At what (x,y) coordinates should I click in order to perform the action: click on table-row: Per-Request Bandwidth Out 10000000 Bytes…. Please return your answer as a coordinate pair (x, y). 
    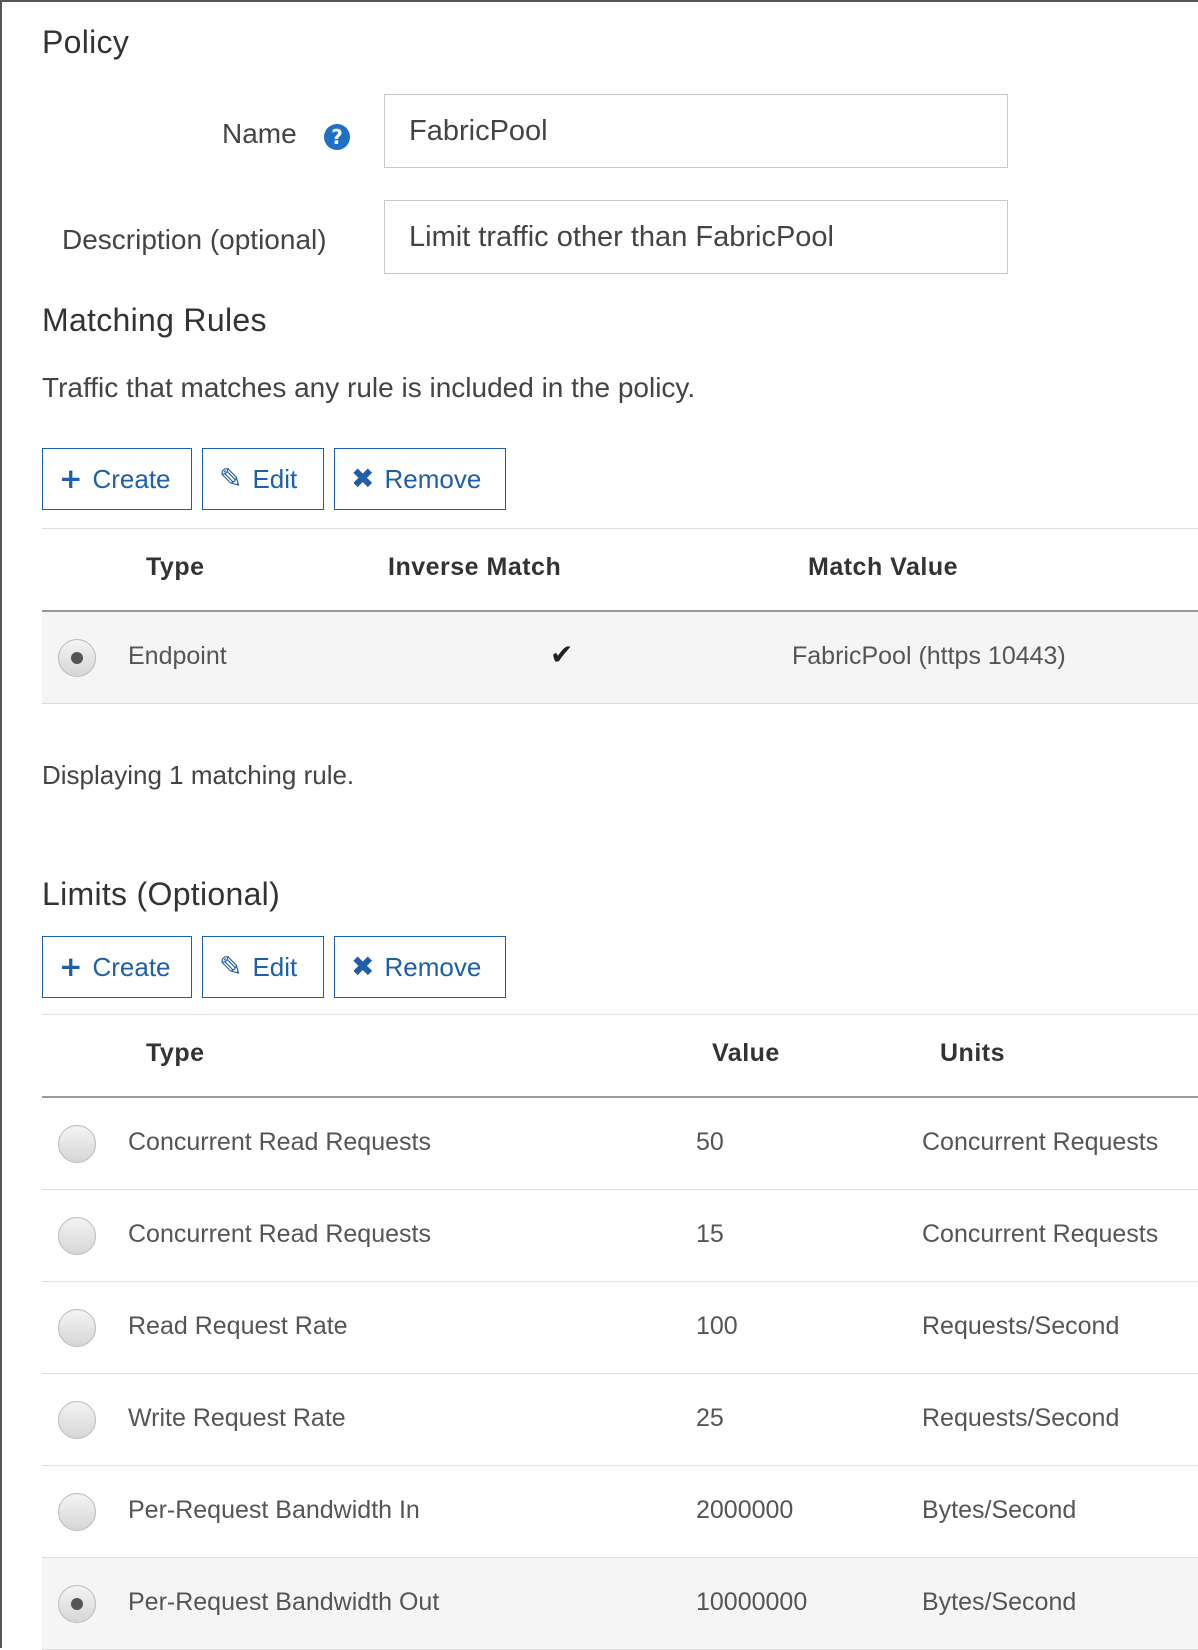
    Looking at the image, I should click on (620, 1604).